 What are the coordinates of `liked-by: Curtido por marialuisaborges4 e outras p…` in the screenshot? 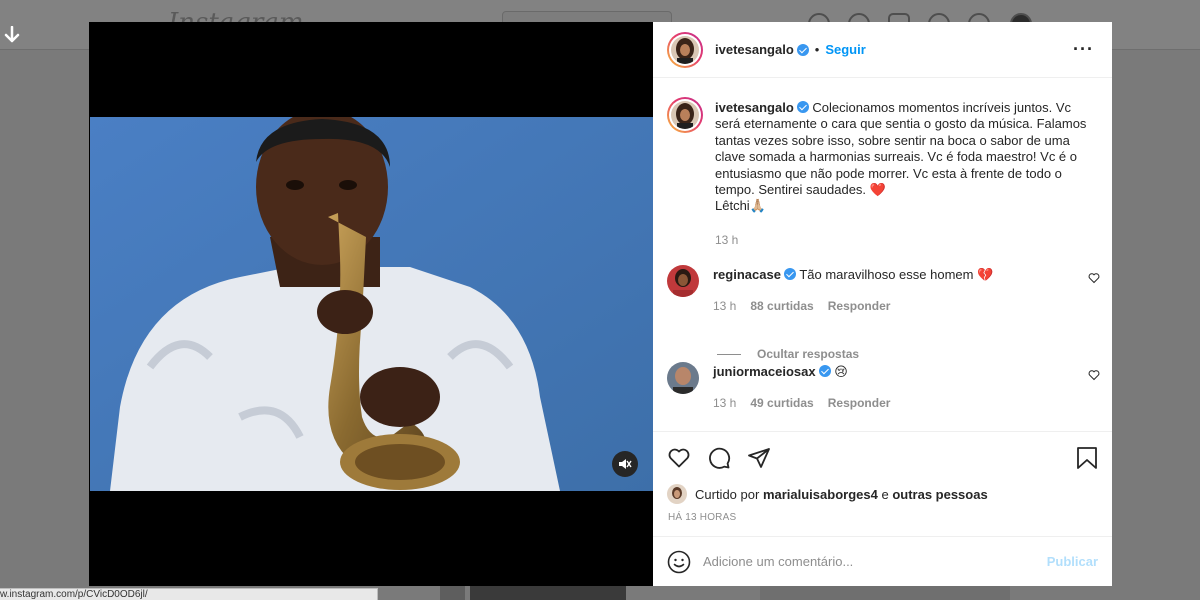 It's located at (827, 494).